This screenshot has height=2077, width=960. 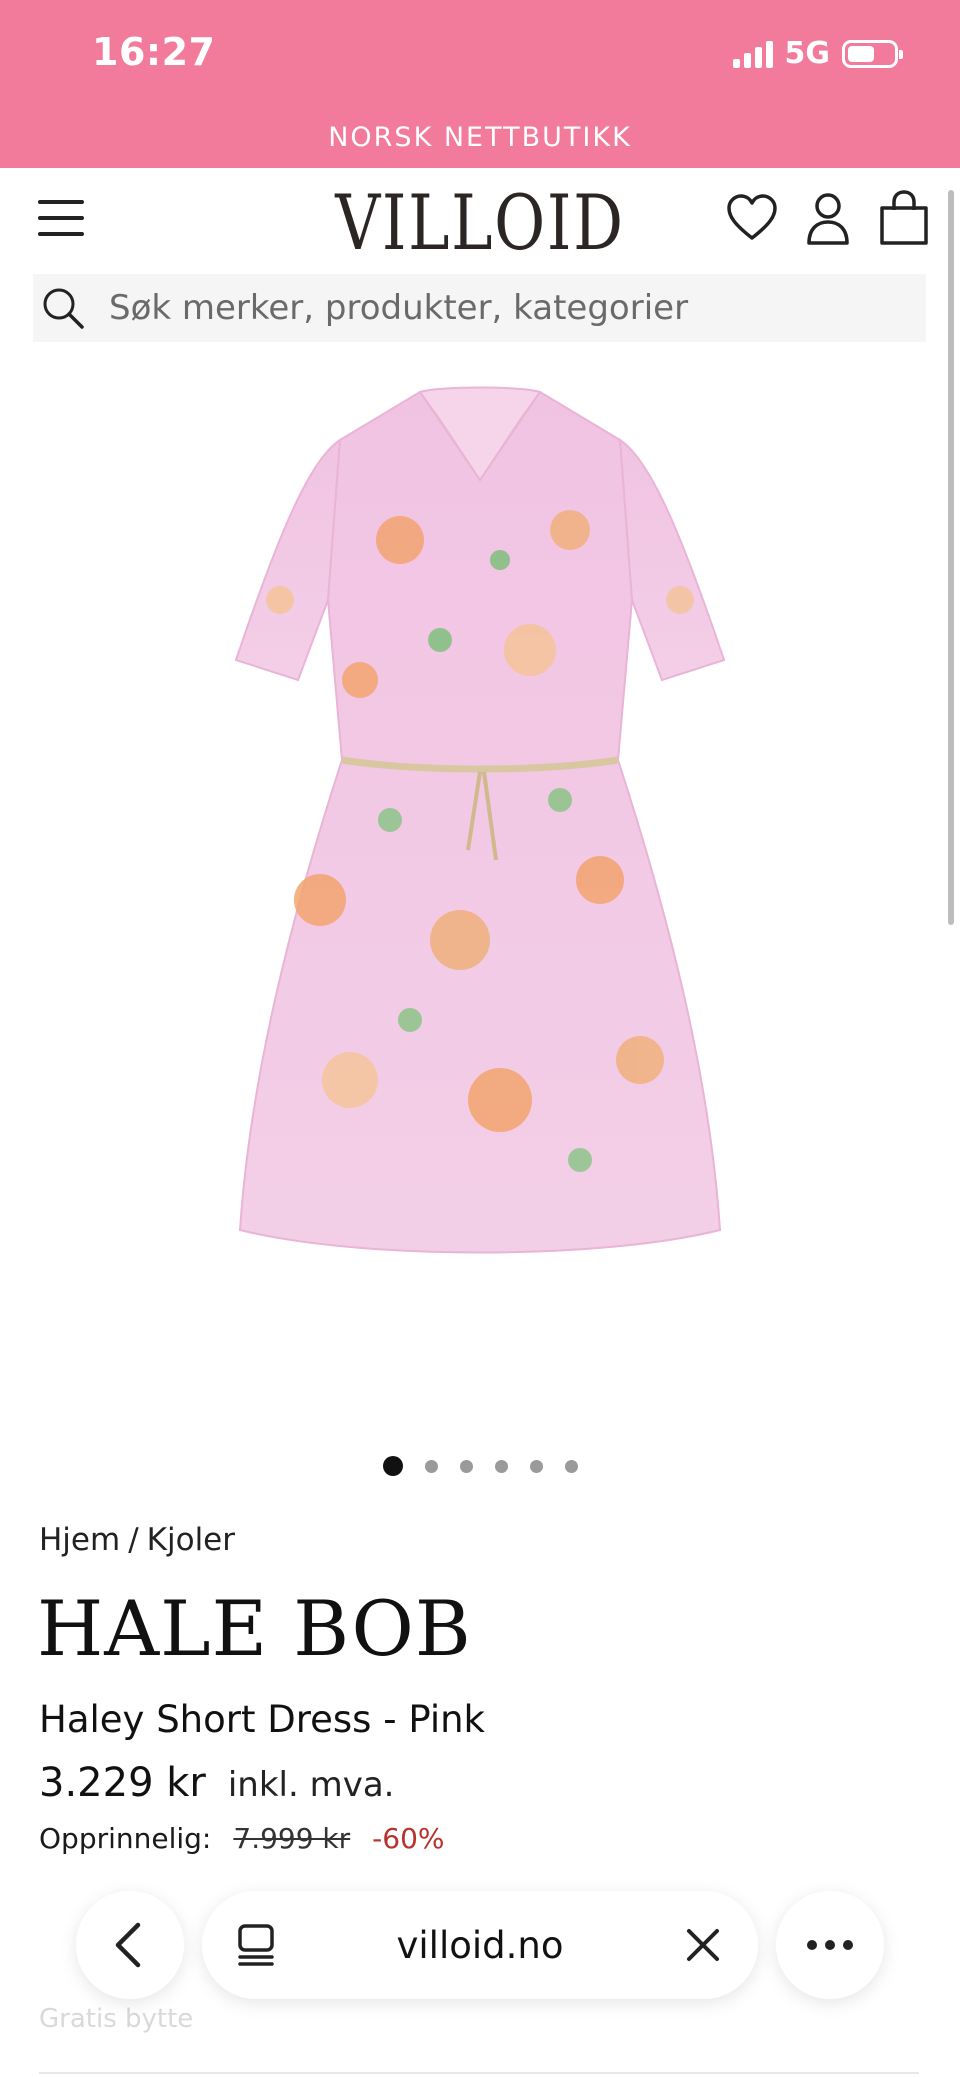 I want to click on url-text: villoid.no, so click(x=480, y=1945).